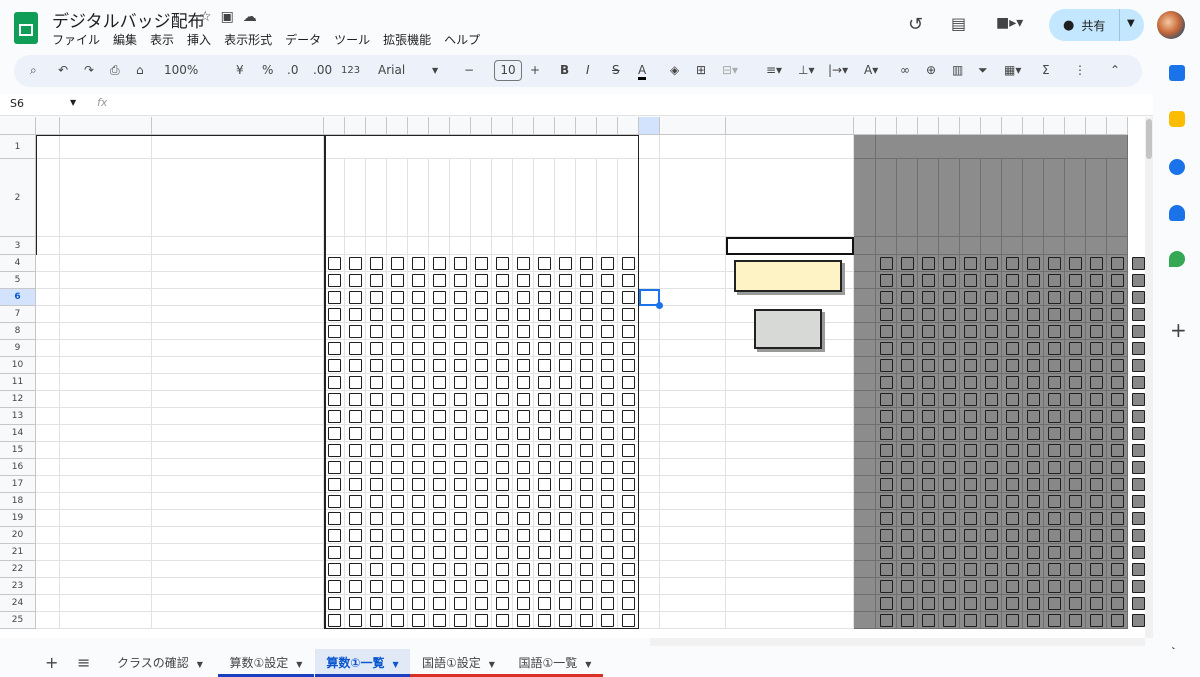  What do you see at coordinates (788, 329) in the screenshot?
I see `distribute-button` at bounding box center [788, 329].